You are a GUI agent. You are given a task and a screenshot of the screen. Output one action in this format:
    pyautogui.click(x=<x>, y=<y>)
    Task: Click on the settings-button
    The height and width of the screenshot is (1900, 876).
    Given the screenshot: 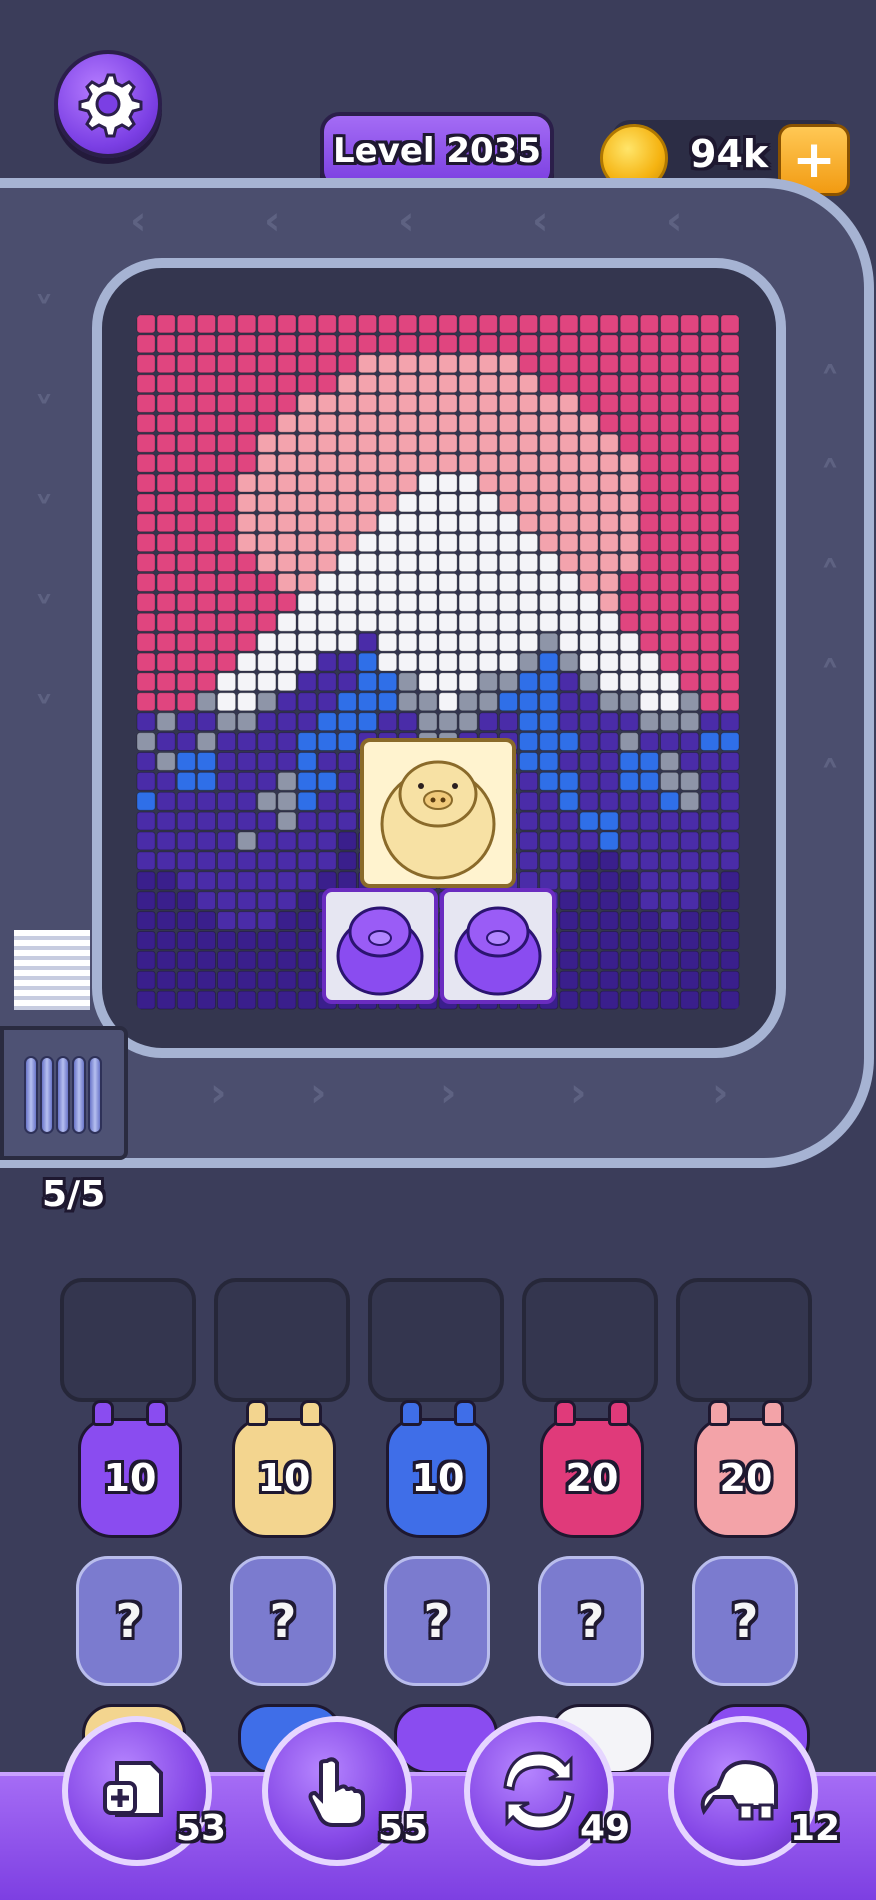 What is the action you would take?
    pyautogui.click(x=108, y=104)
    